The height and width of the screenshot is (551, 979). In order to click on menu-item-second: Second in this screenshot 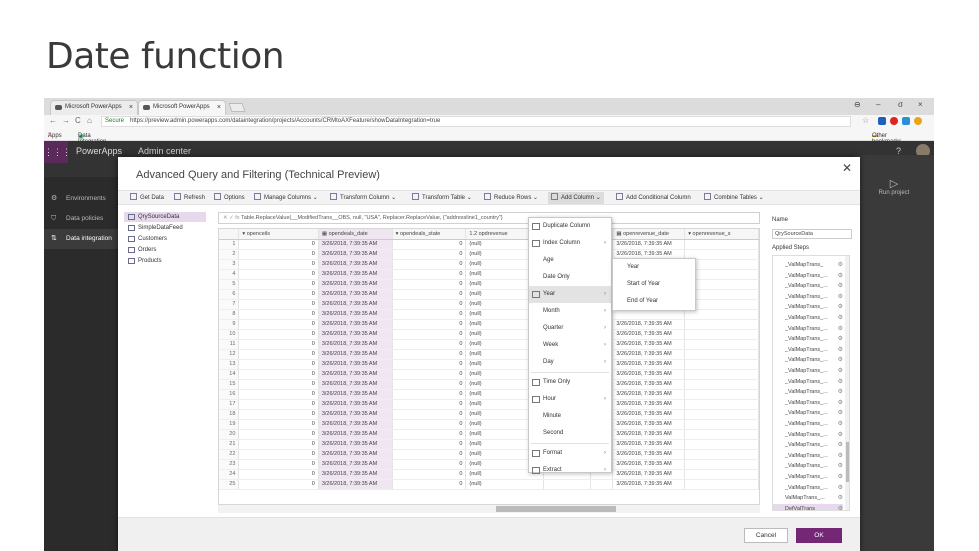, I will do `click(570, 433)`.